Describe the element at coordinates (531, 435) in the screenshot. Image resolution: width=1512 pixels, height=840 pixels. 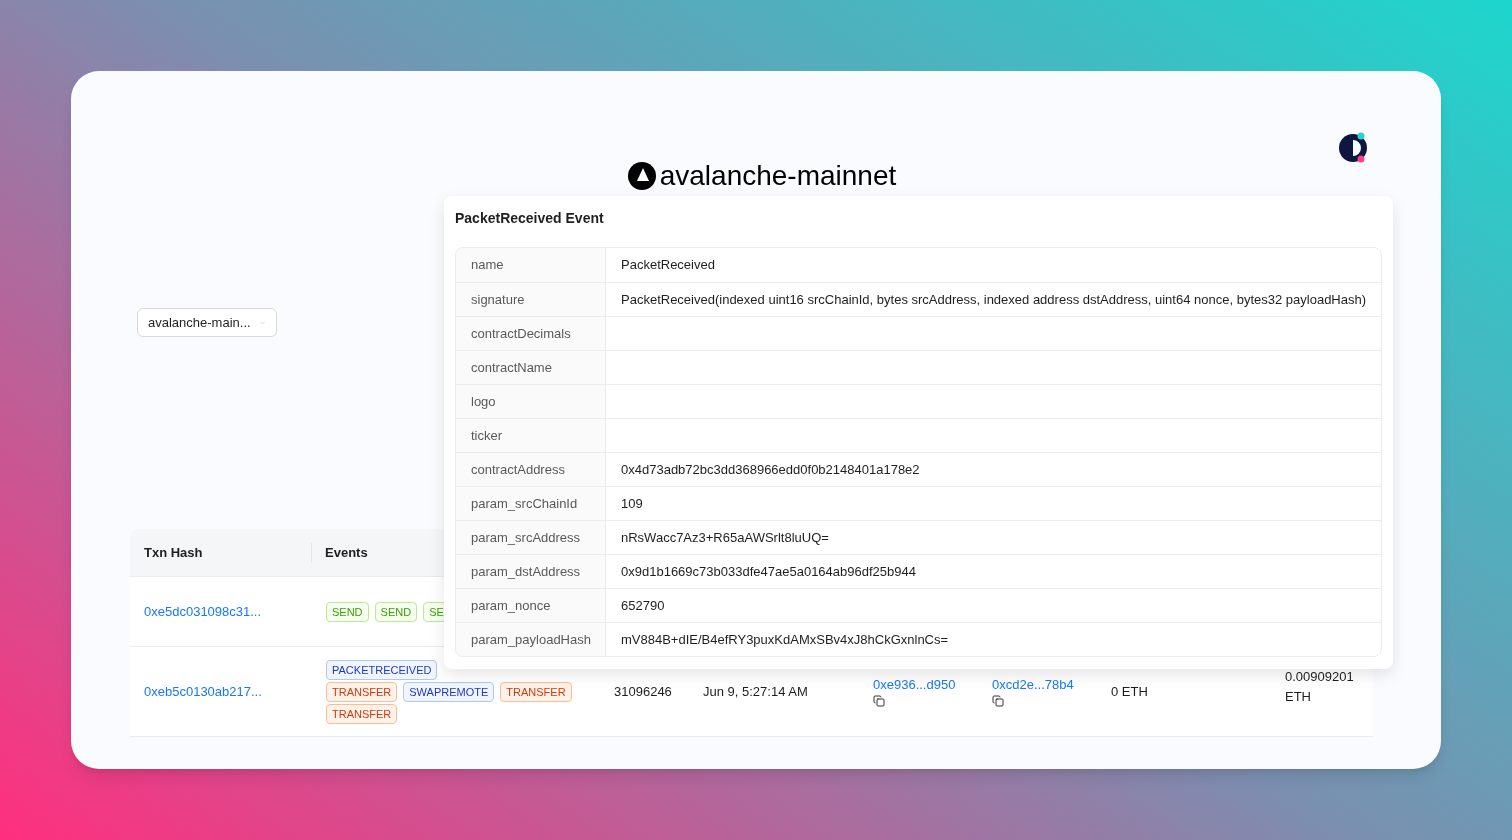
I see `field-key: ticker` at that location.